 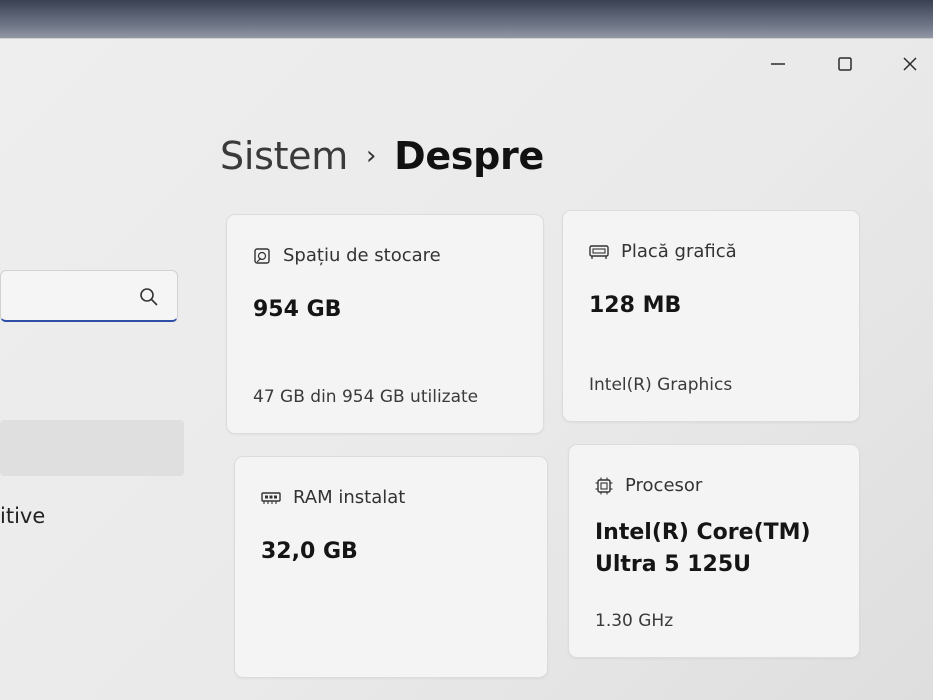 What do you see at coordinates (371, 156) in the screenshot?
I see `chevron-right-icon: ›` at bounding box center [371, 156].